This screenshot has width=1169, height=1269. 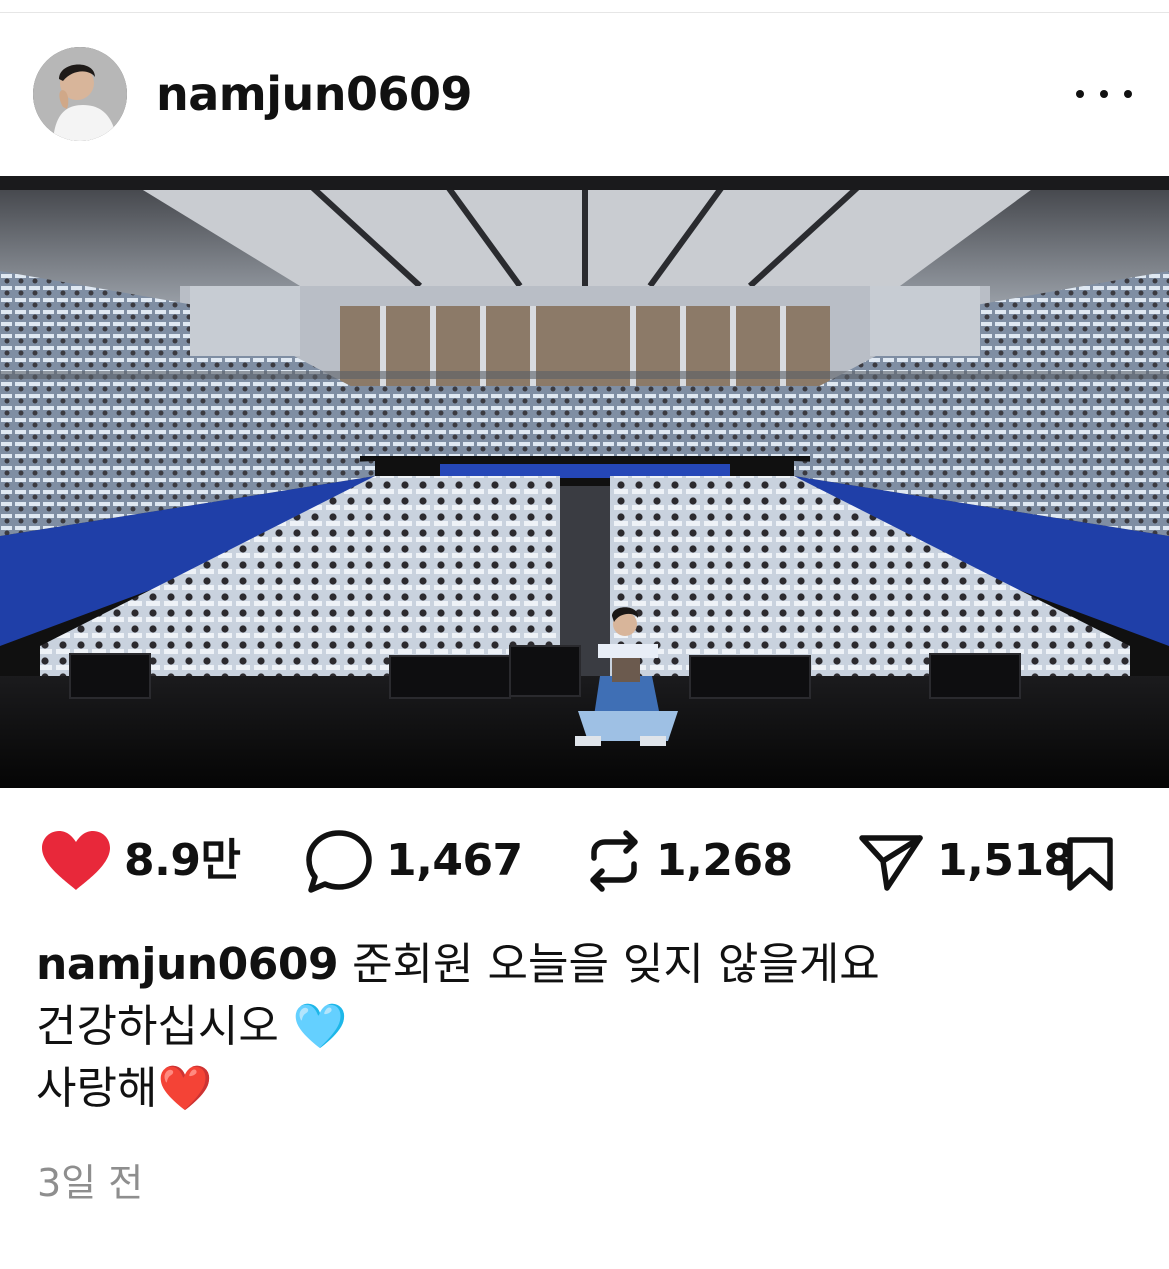 What do you see at coordinates (90, 1183) in the screenshot?
I see `post-timestamp: 3일 전` at bounding box center [90, 1183].